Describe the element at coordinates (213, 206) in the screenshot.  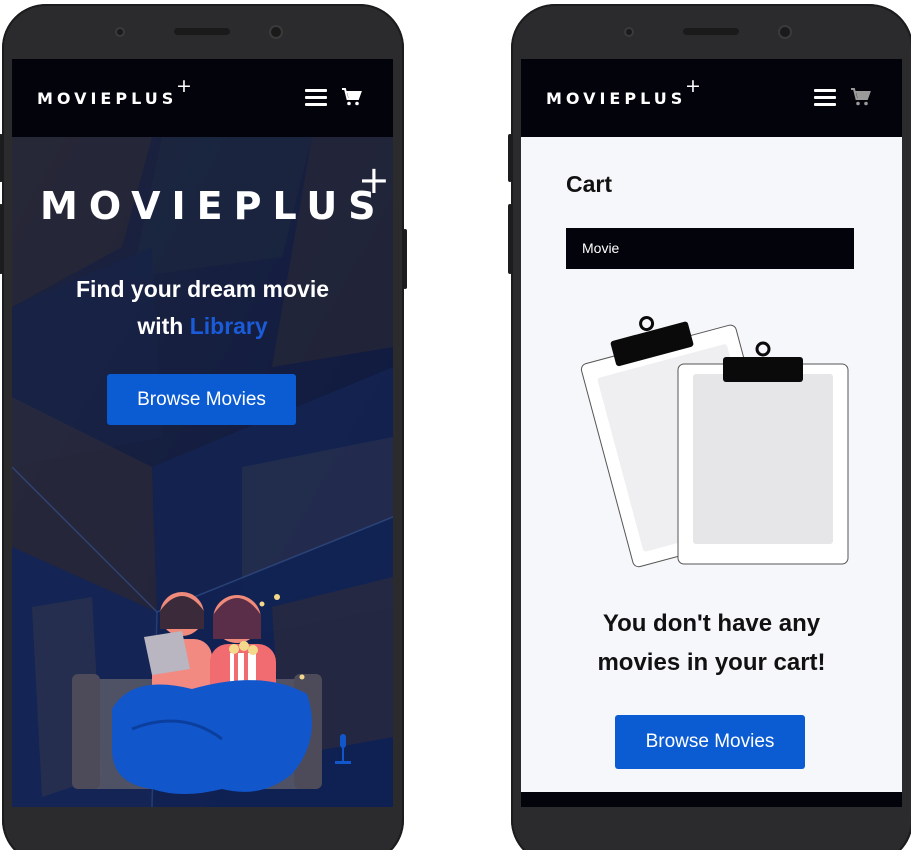
I see `hero-title: MOVIEPLUS` at that location.